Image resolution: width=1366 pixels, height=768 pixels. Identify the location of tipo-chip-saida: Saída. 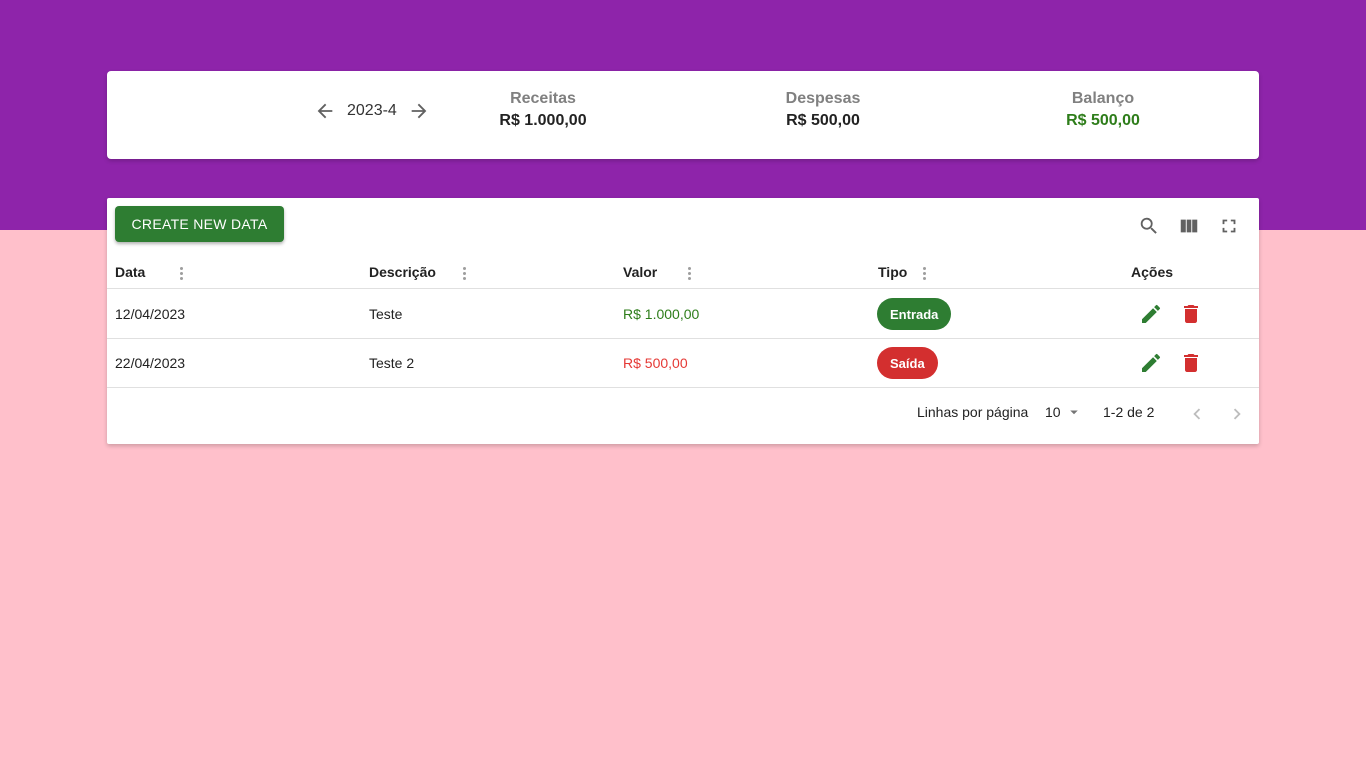
(907, 363).